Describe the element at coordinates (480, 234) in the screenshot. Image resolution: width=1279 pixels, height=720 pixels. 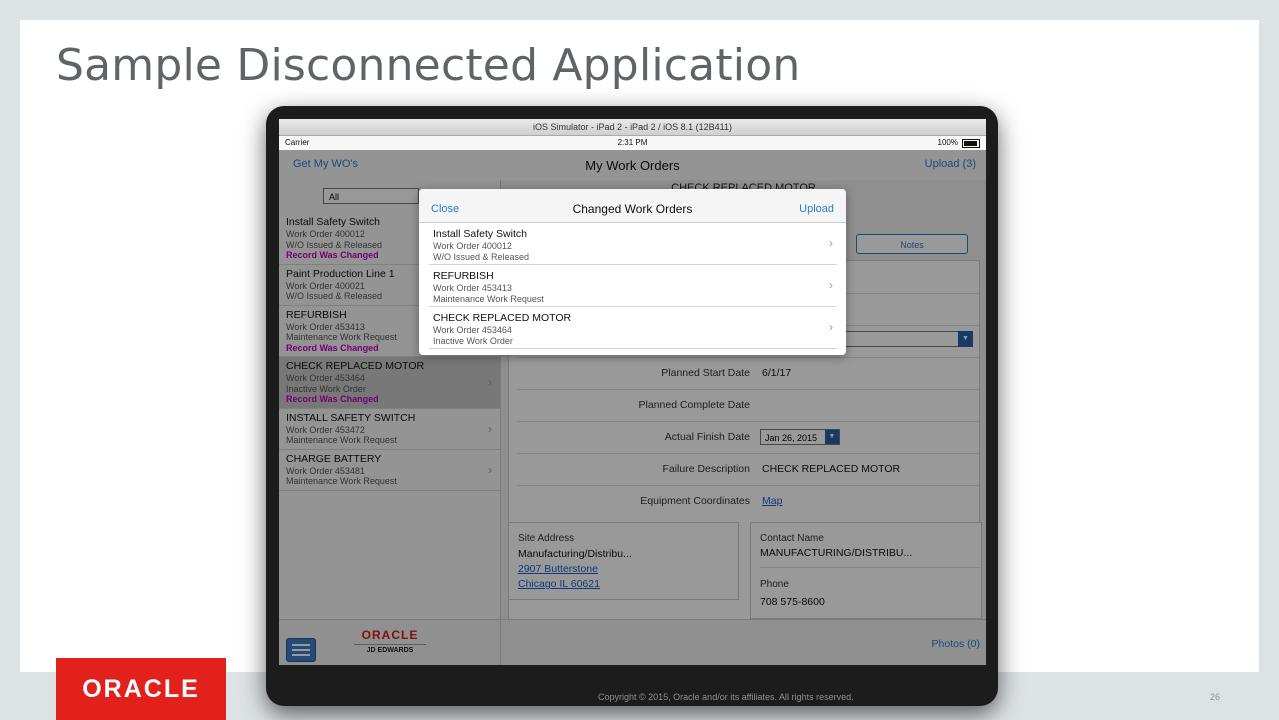
I see `popup-item-title: Install Safety Switch` at that location.